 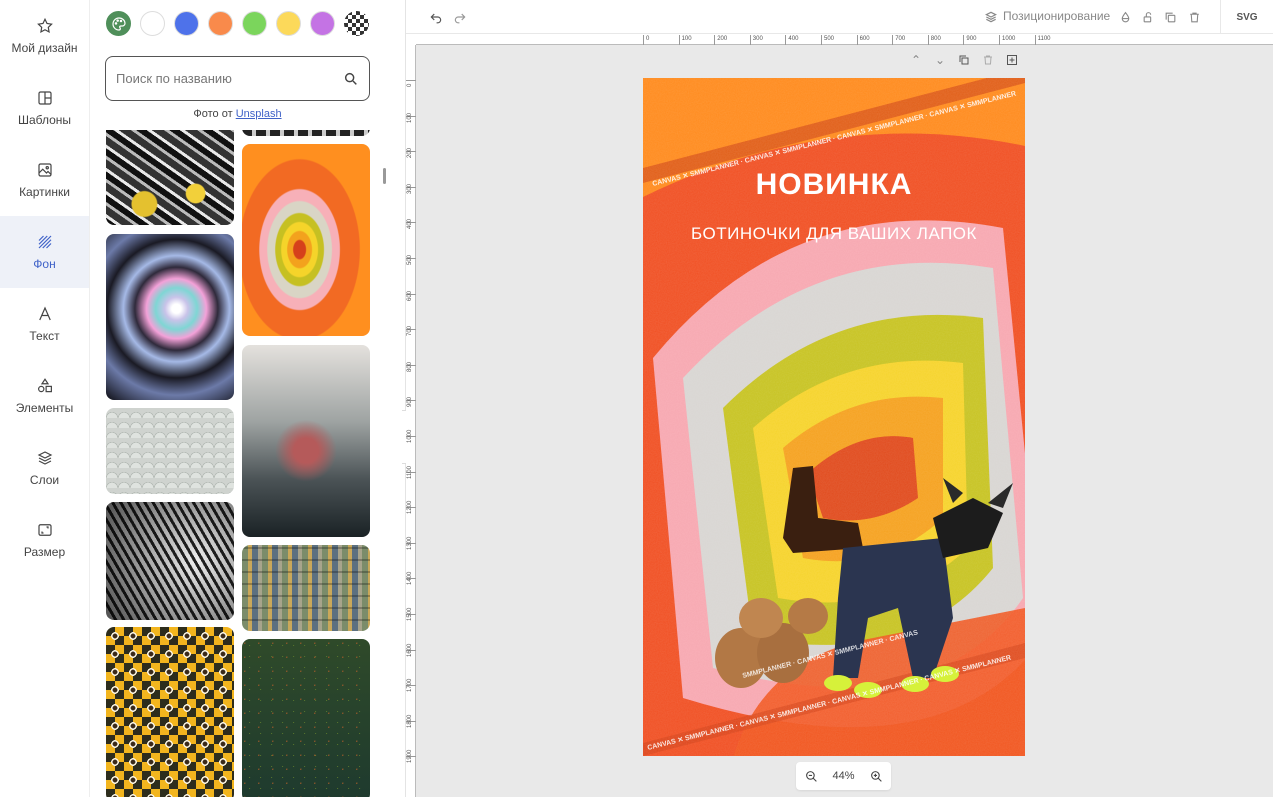 I want to click on zoom-value: 44%, so click(x=843, y=776).